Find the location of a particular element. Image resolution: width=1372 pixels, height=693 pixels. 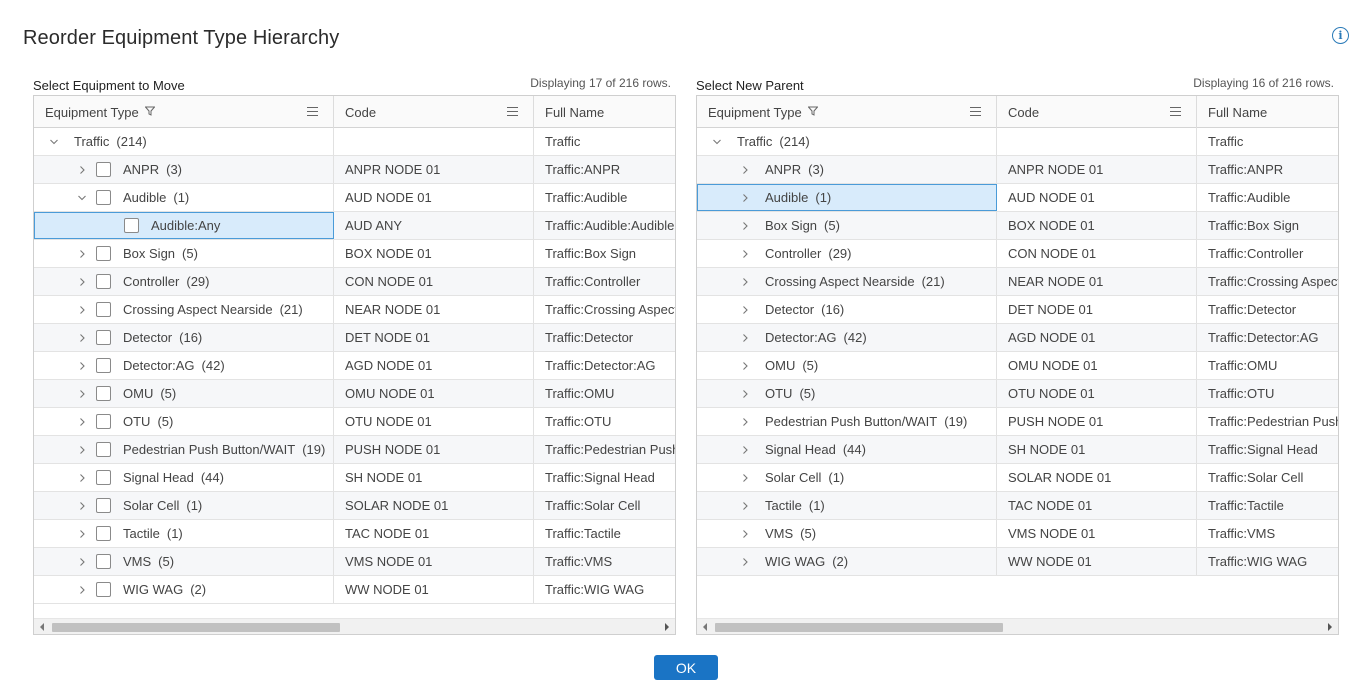

equipment-type-cell: Detector:AG (42) is located at coordinates (184, 365).